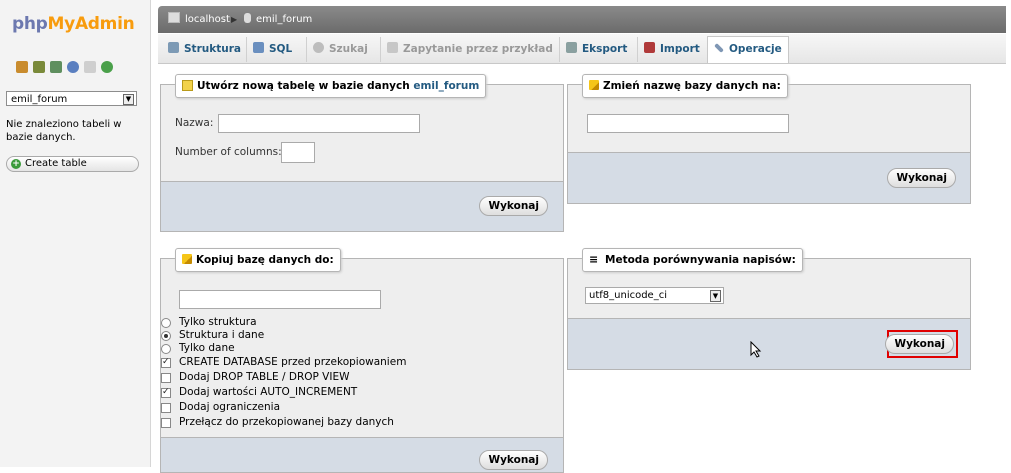  Describe the element at coordinates (283, 362) in the screenshot. I see `option-create-database: CREATE DATABASE przed przekopiowaniem` at that location.